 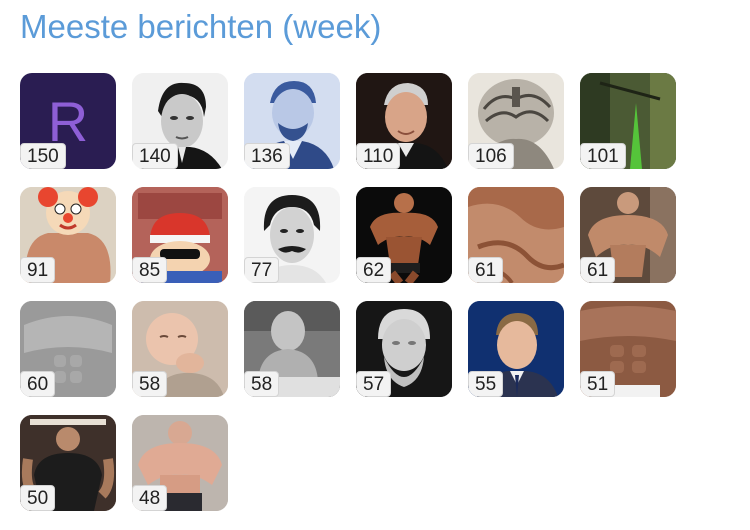 I want to click on user-tile: 85, so click(x=180, y=235).